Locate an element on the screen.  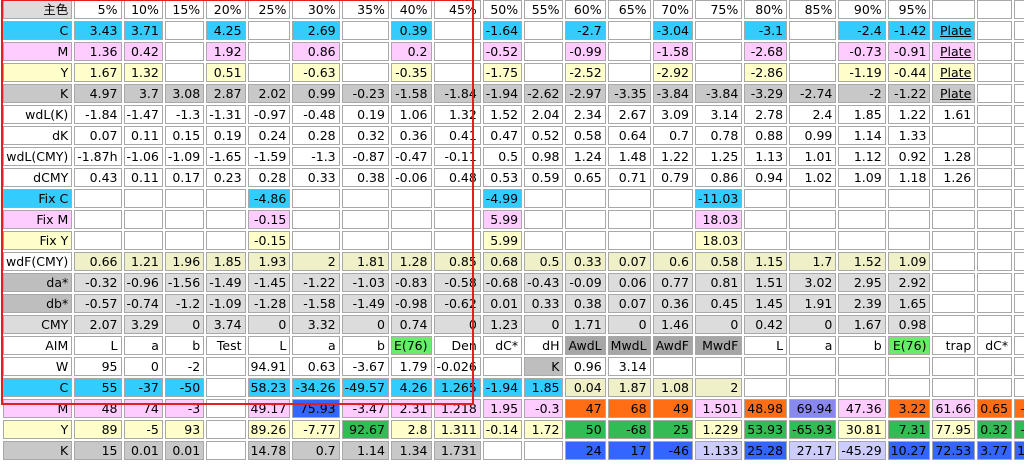
table-cell: -0.83 is located at coordinates (411, 282).